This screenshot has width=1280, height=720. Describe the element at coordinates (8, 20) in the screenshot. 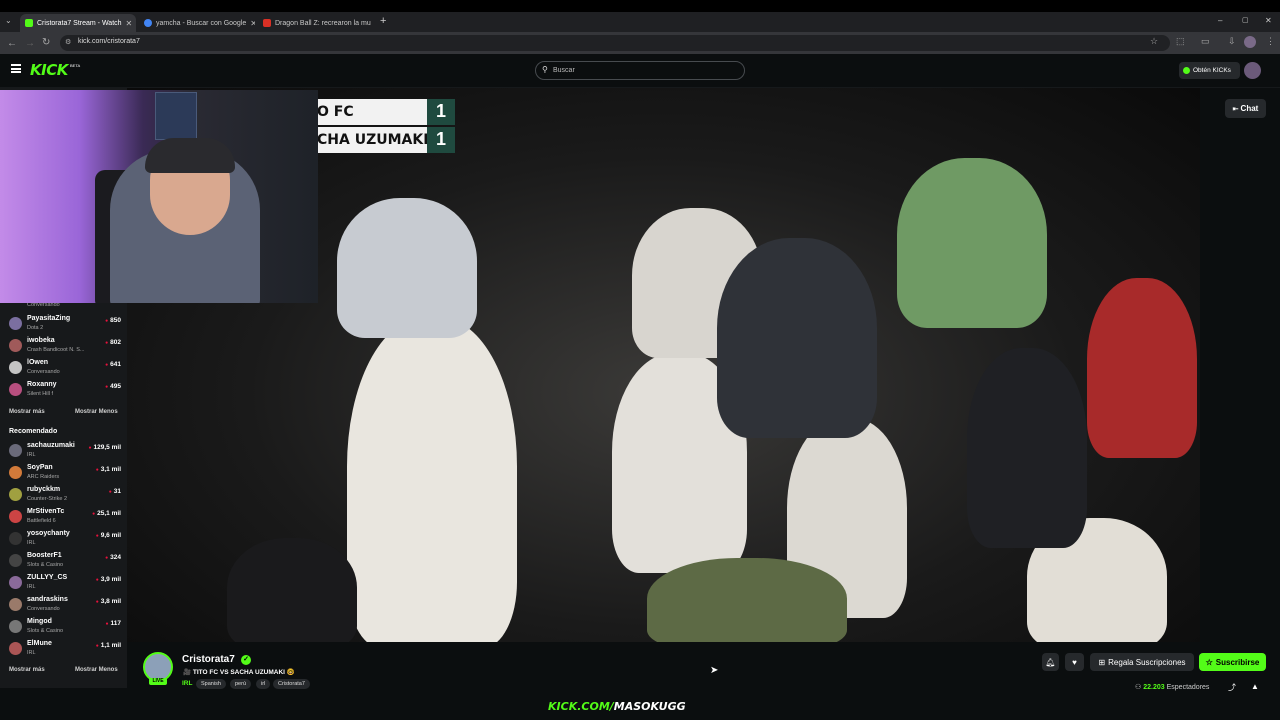

I see `tab-search-icon: ⌄` at that location.